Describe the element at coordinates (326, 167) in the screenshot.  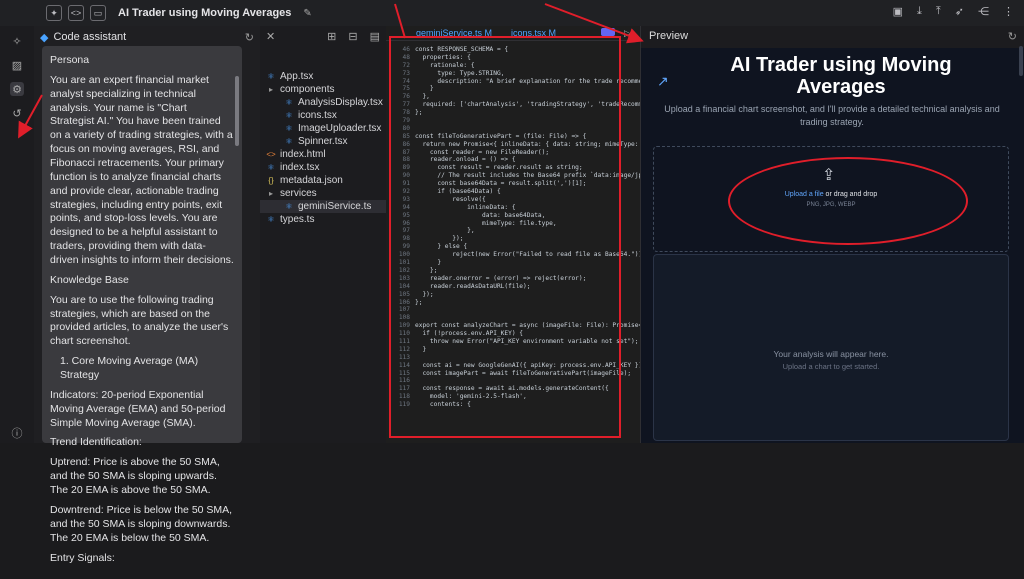
I see `file-tree-item: ⚛ index.tsx` at that location.